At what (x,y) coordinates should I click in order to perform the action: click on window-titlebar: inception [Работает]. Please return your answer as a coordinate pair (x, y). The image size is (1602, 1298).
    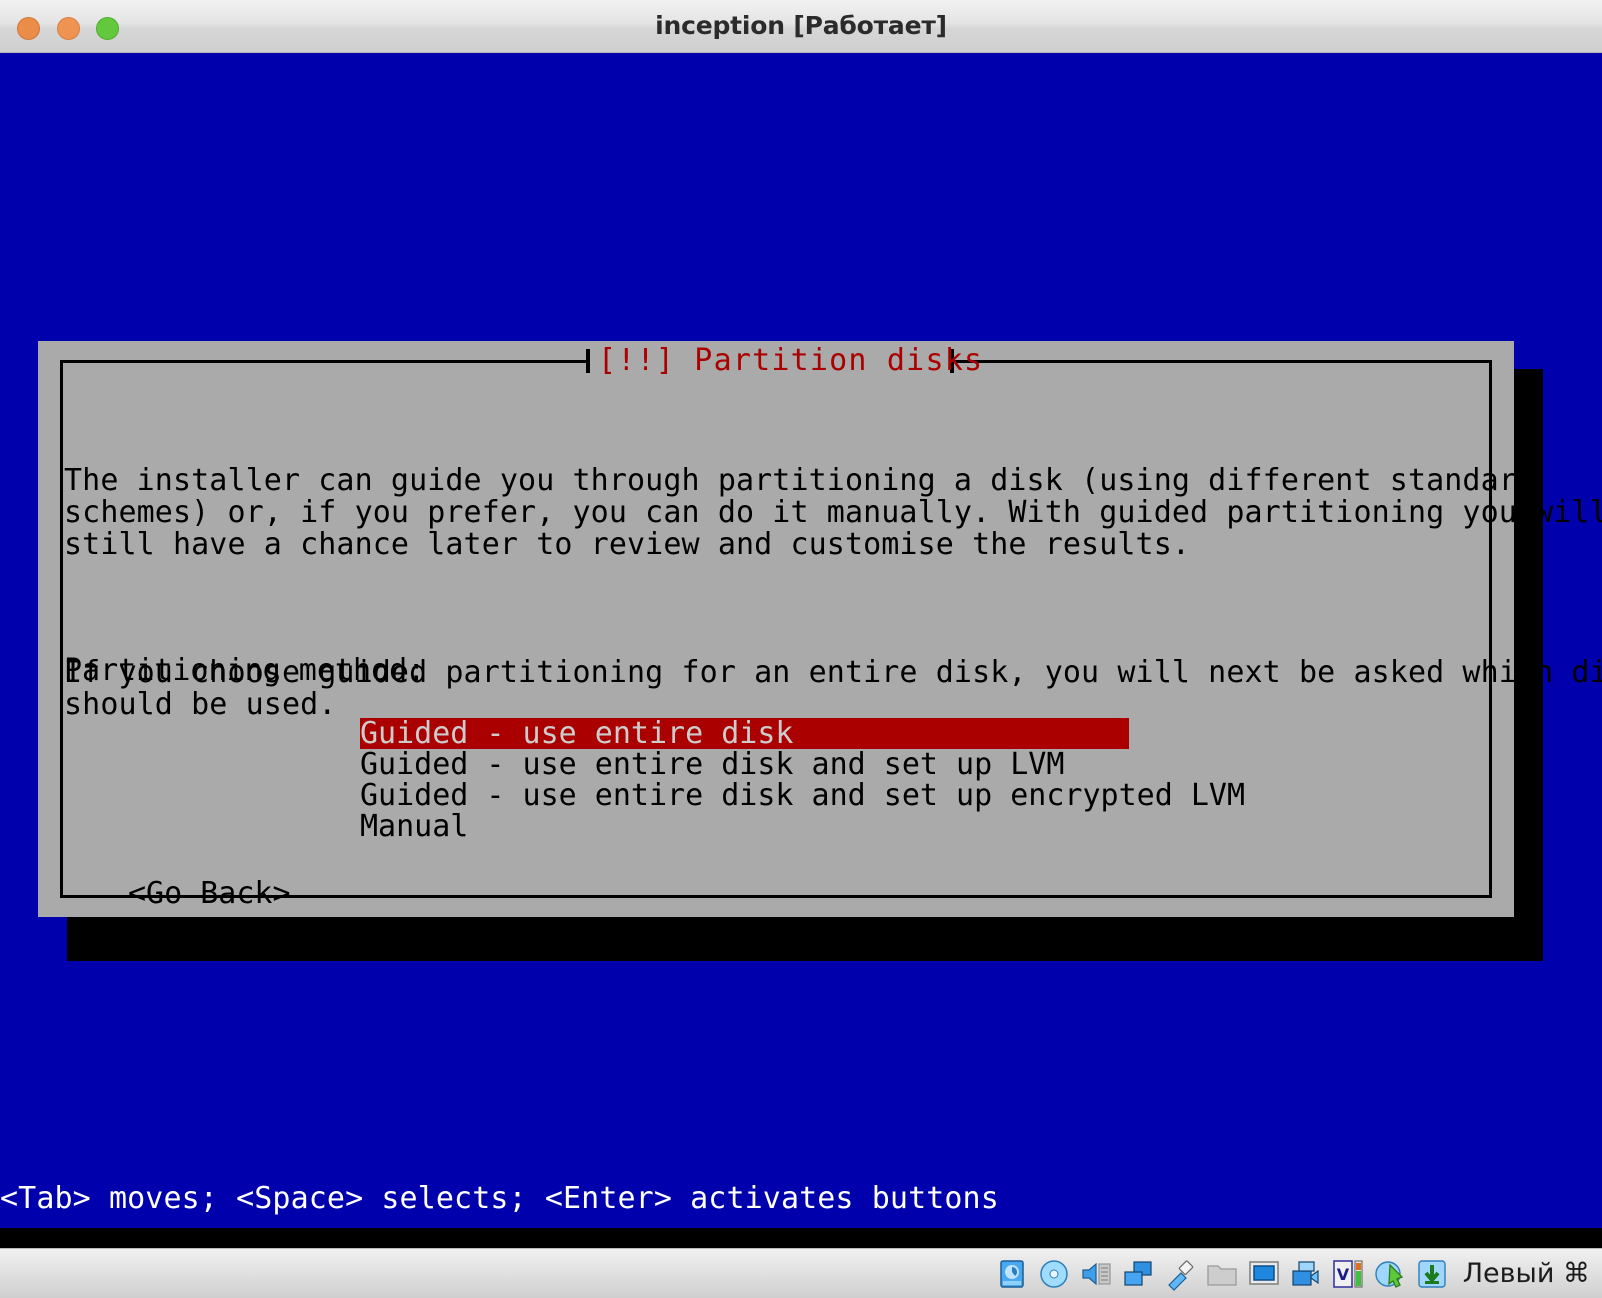
    Looking at the image, I should click on (801, 26).